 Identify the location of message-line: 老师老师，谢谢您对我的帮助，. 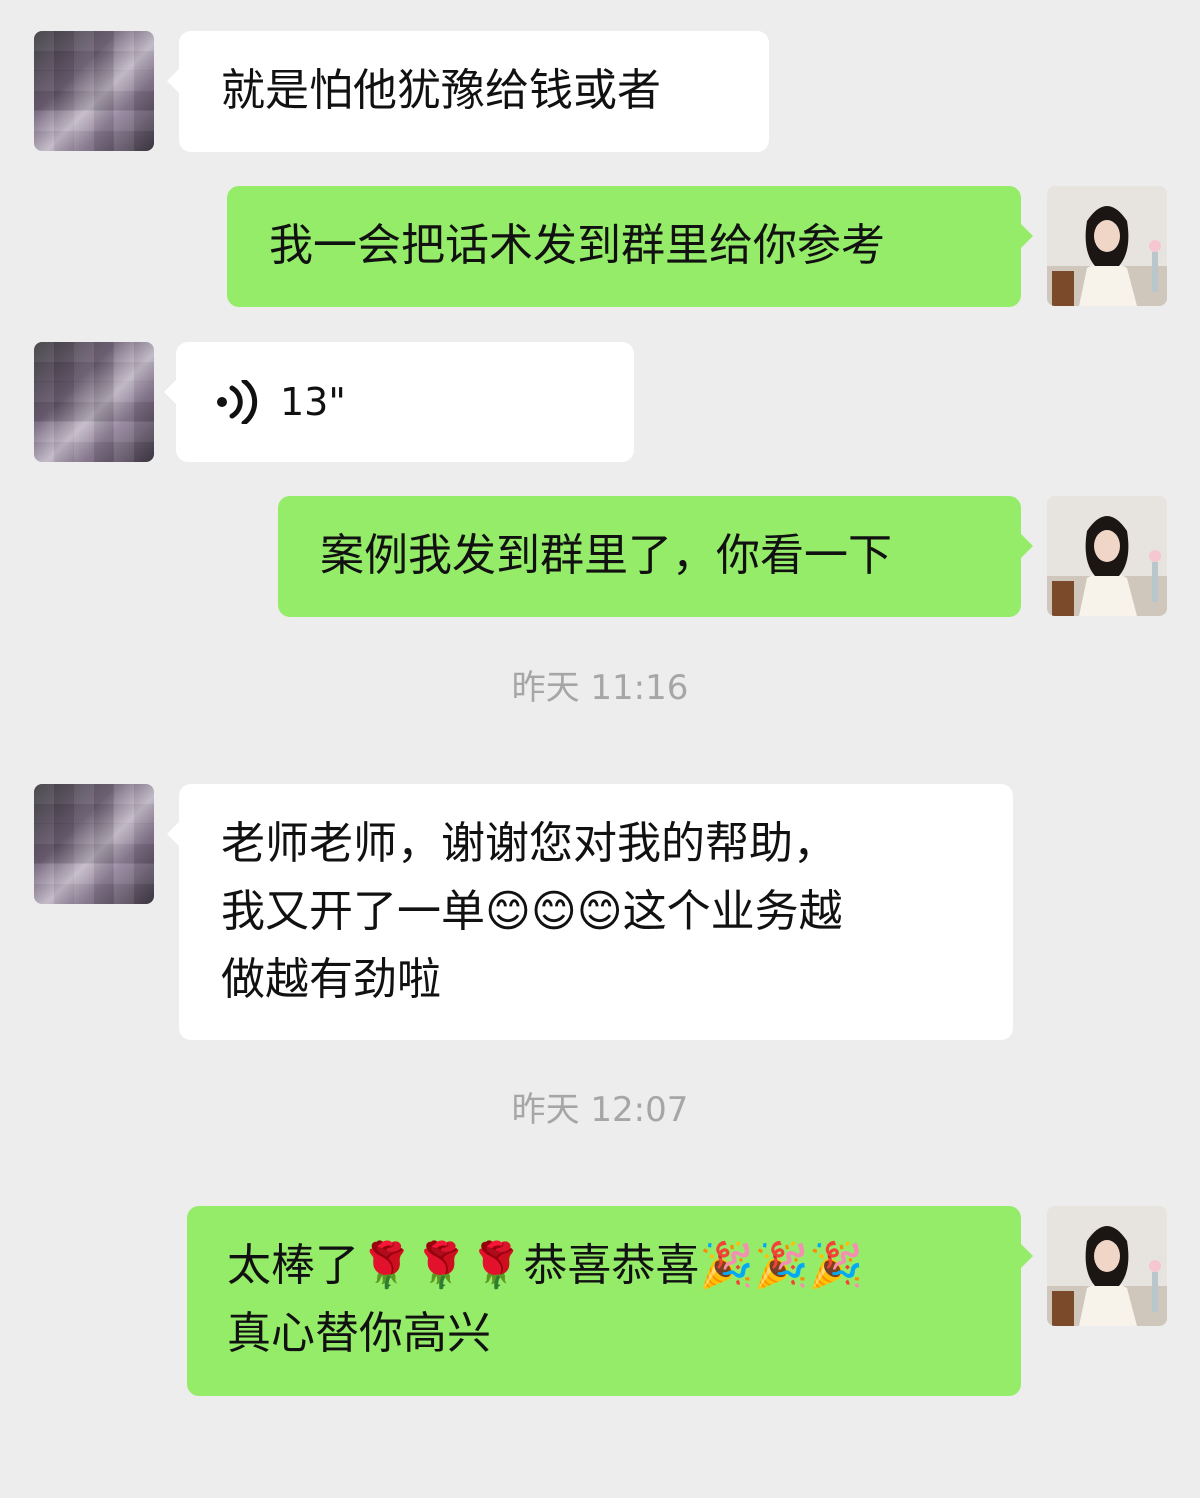
(529, 843).